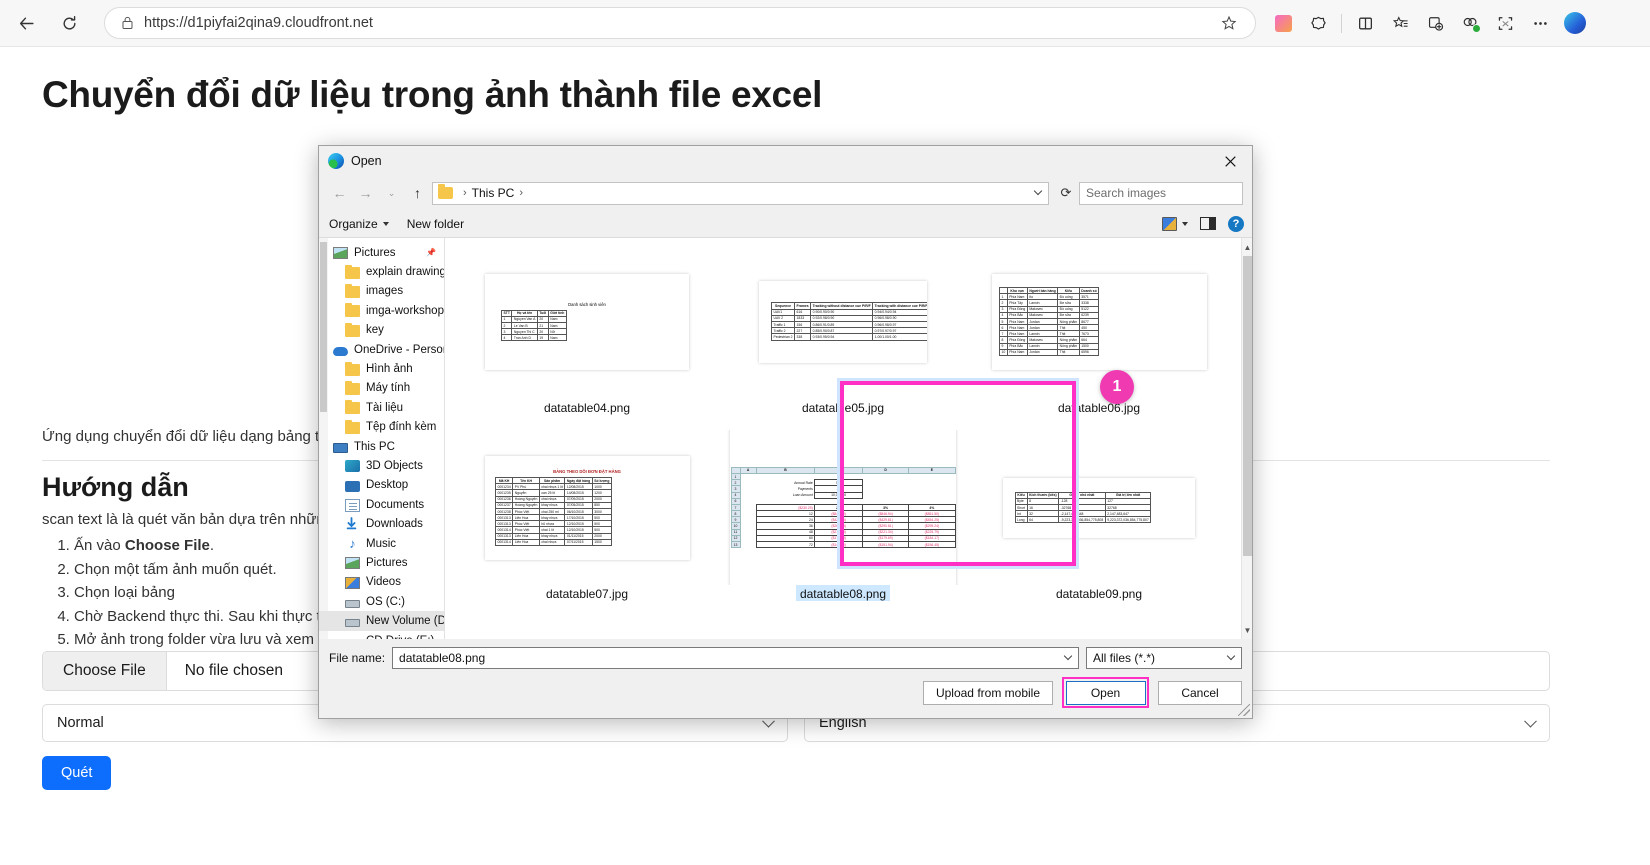 The image size is (1650, 865). What do you see at coordinates (1124, 658) in the screenshot?
I see `file-type-value: All files (*.*)` at bounding box center [1124, 658].